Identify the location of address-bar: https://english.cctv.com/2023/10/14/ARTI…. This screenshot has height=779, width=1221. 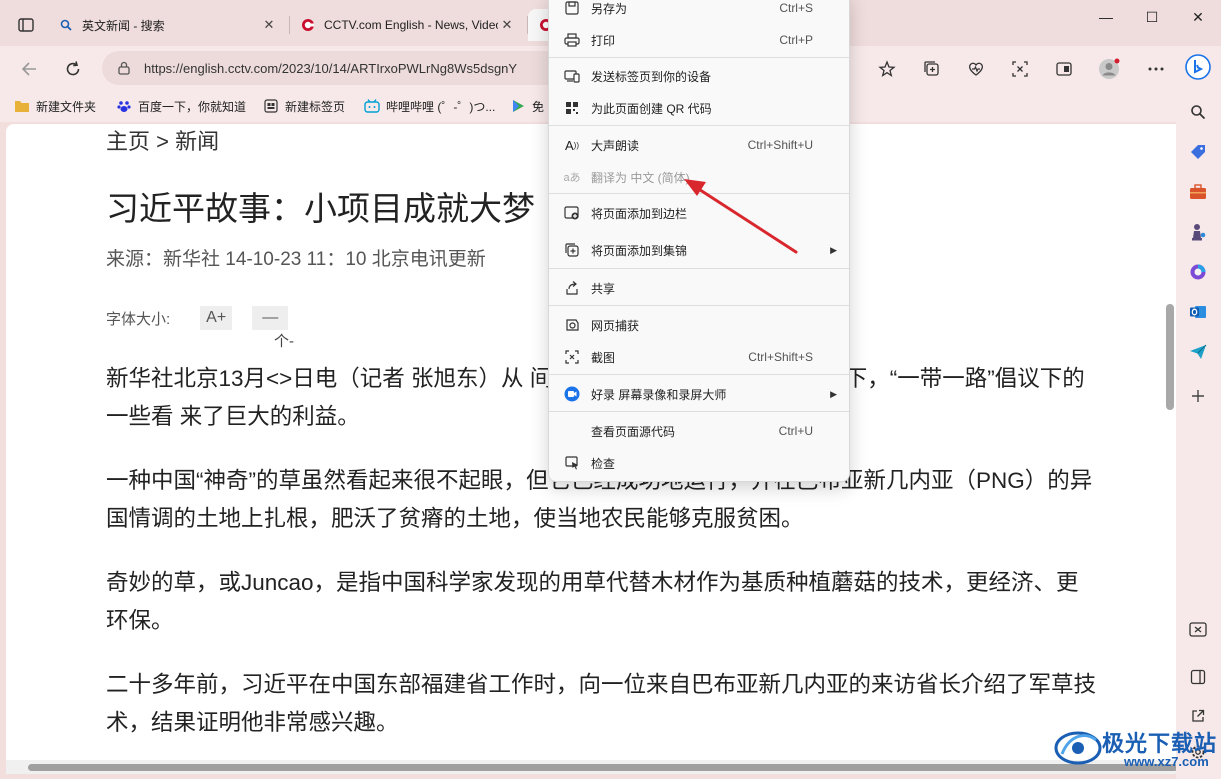
(332, 68).